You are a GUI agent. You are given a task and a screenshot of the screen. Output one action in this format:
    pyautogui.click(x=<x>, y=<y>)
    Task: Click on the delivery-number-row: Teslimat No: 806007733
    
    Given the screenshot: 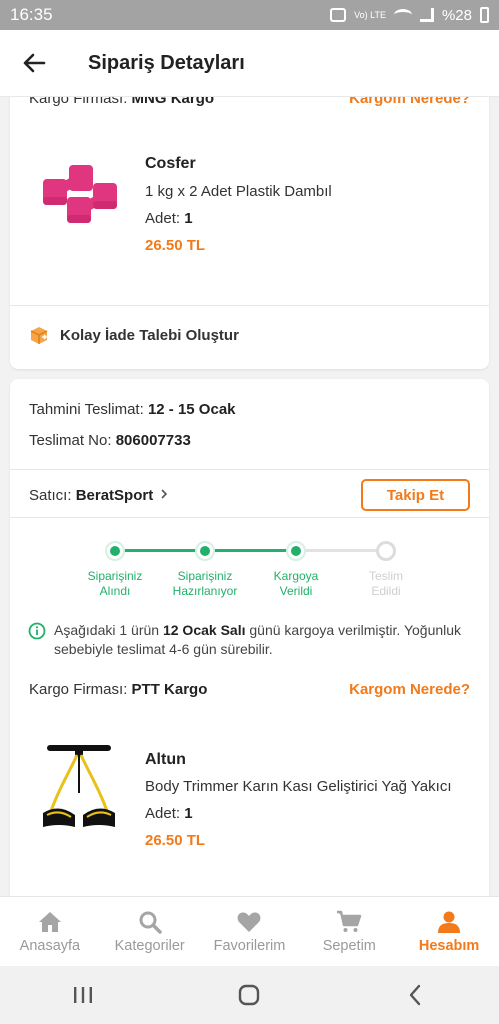 What is the action you would take?
    pyautogui.click(x=110, y=440)
    